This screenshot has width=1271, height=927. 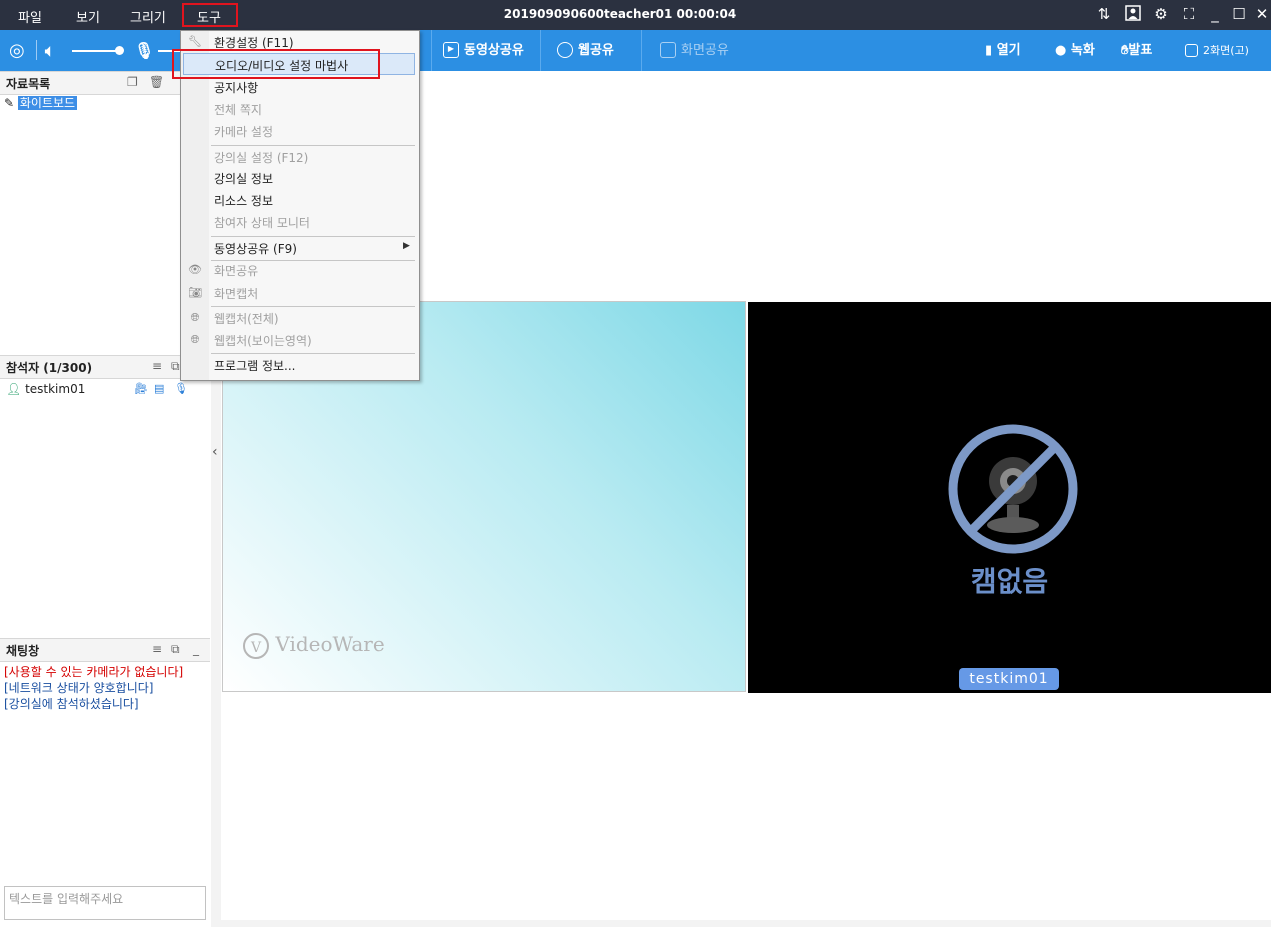 I want to click on menu-item-participant-monitor: 참여자 상태 모니터, so click(x=300, y=222).